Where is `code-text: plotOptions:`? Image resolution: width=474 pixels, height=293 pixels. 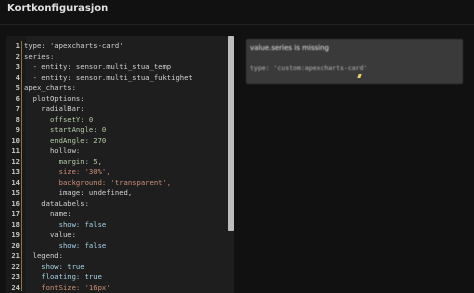 code-text: plotOptions: is located at coordinates (54, 98).